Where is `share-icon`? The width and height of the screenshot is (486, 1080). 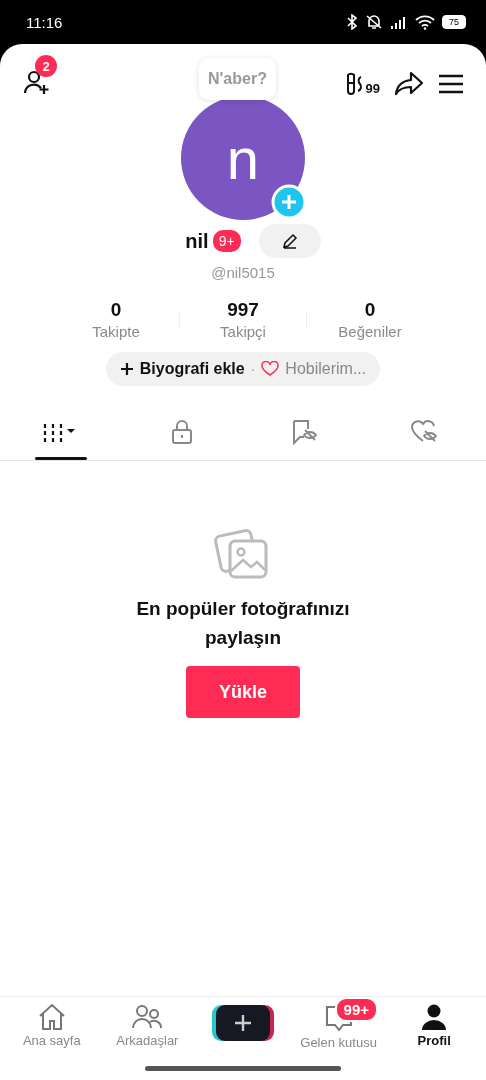 share-icon is located at coordinates (409, 84).